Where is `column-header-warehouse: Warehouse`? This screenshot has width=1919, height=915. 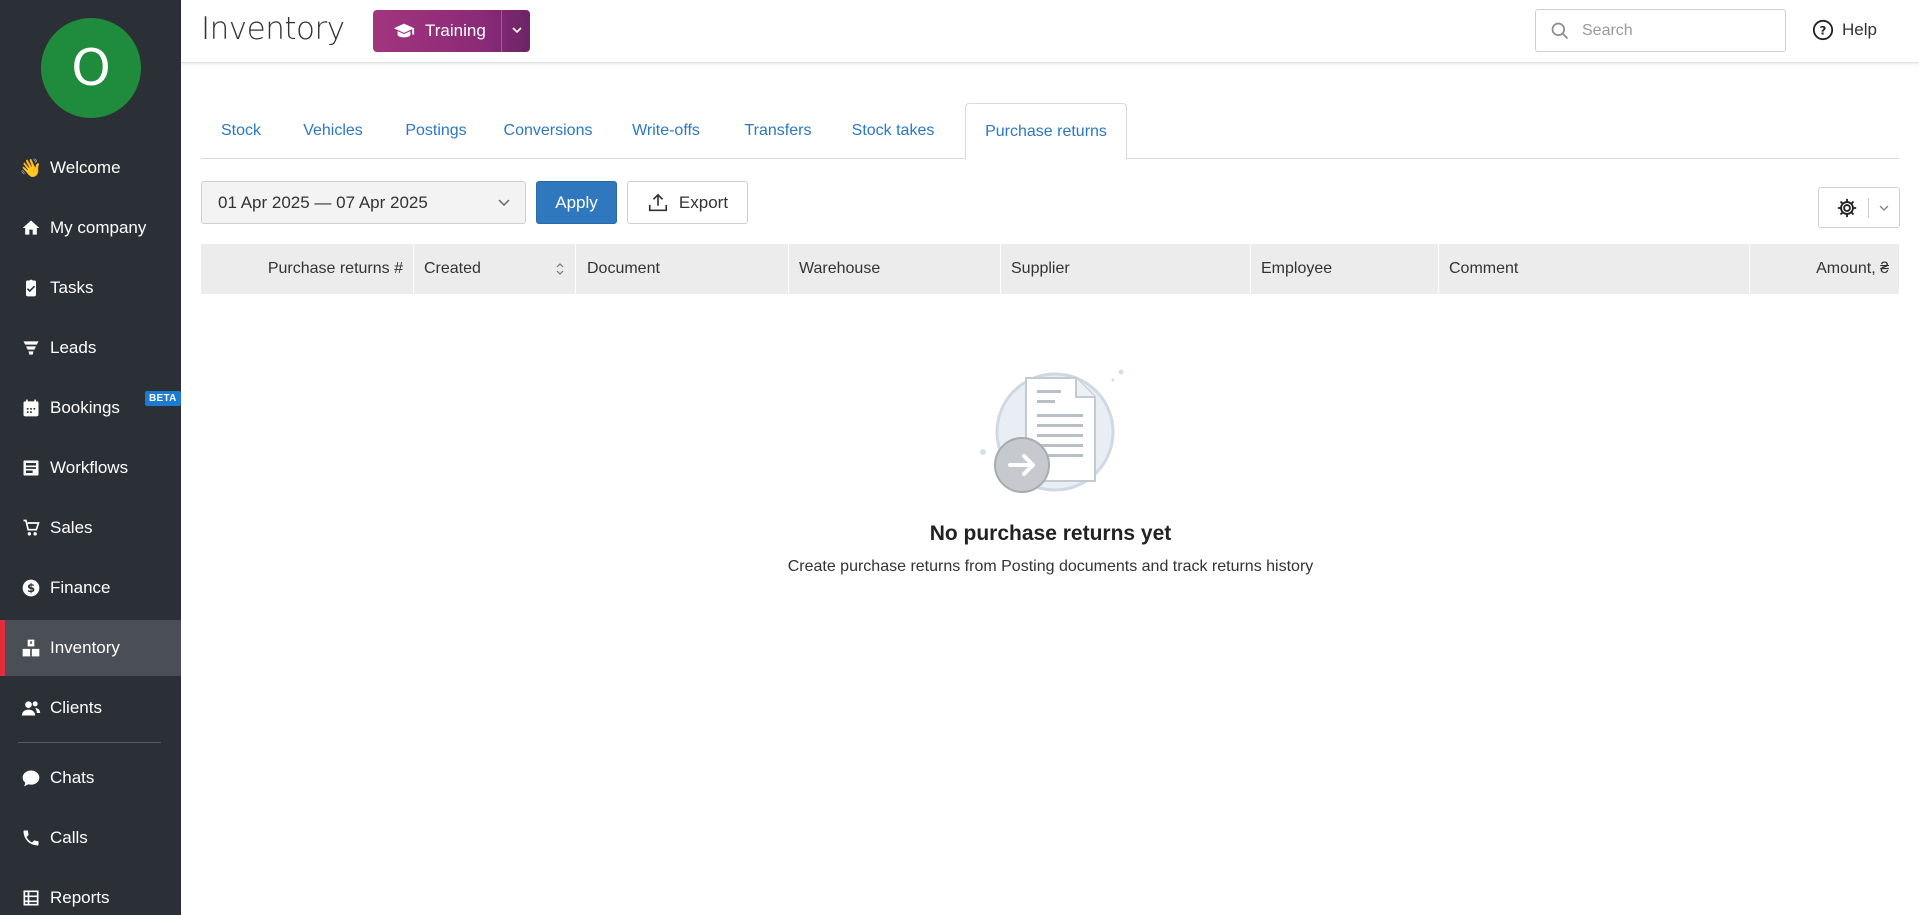
column-header-warehouse: Warehouse is located at coordinates (895, 269).